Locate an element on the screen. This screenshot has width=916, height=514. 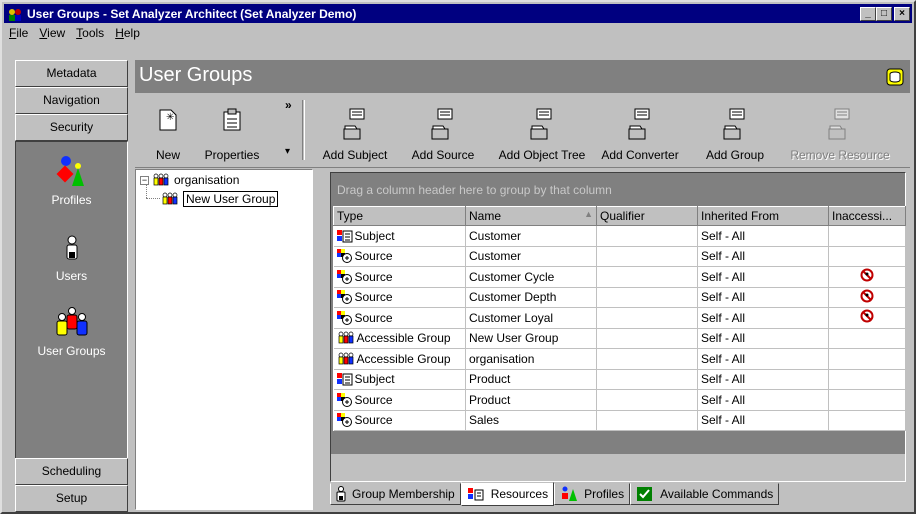
table-row: Accessible Group organisation Self - All is located at coordinates (619, 359).